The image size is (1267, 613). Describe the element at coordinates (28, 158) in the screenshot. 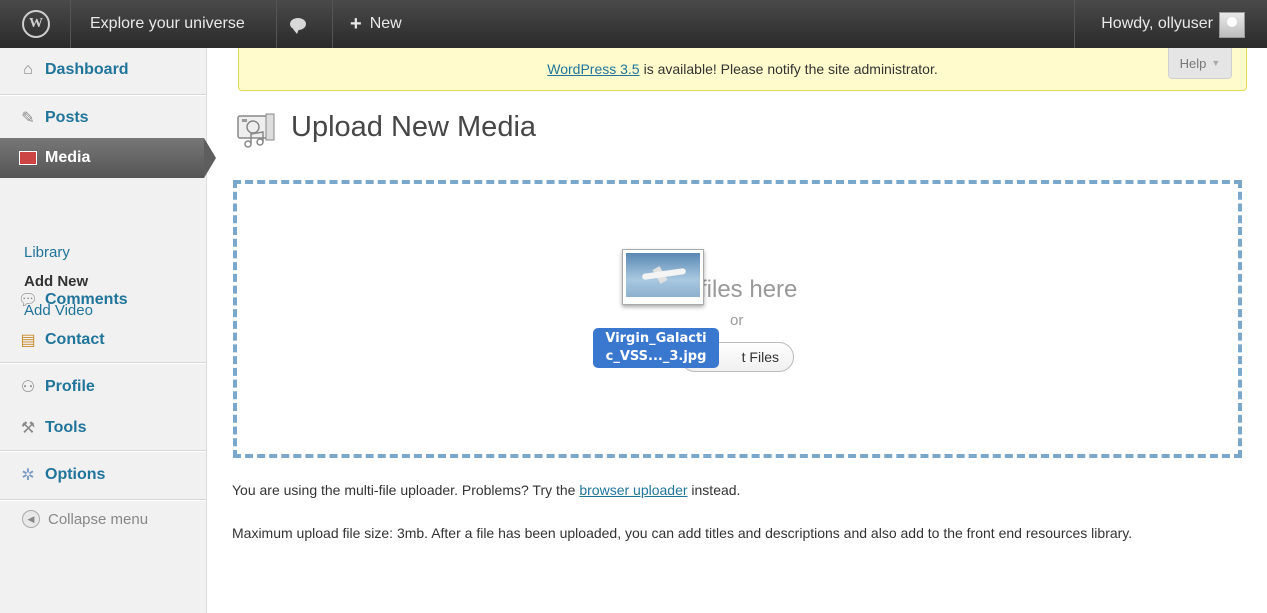

I see `media-icon` at that location.